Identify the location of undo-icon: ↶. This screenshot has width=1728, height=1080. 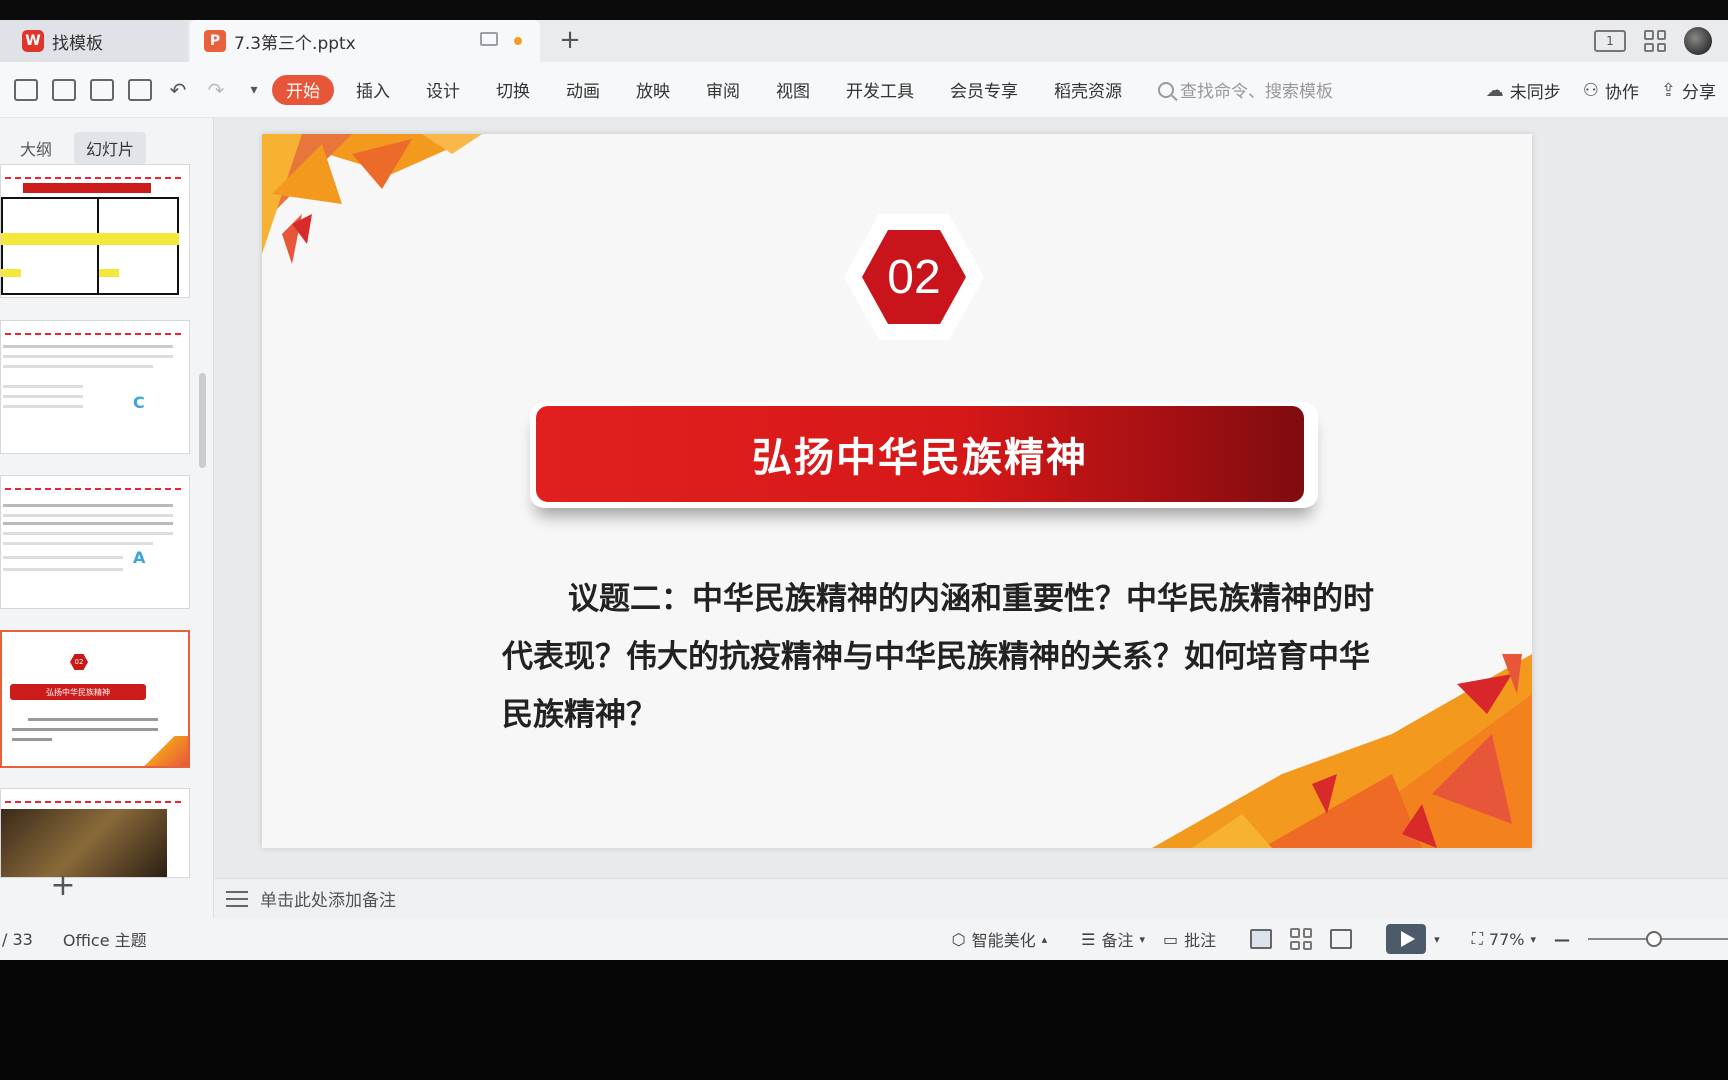
(178, 90).